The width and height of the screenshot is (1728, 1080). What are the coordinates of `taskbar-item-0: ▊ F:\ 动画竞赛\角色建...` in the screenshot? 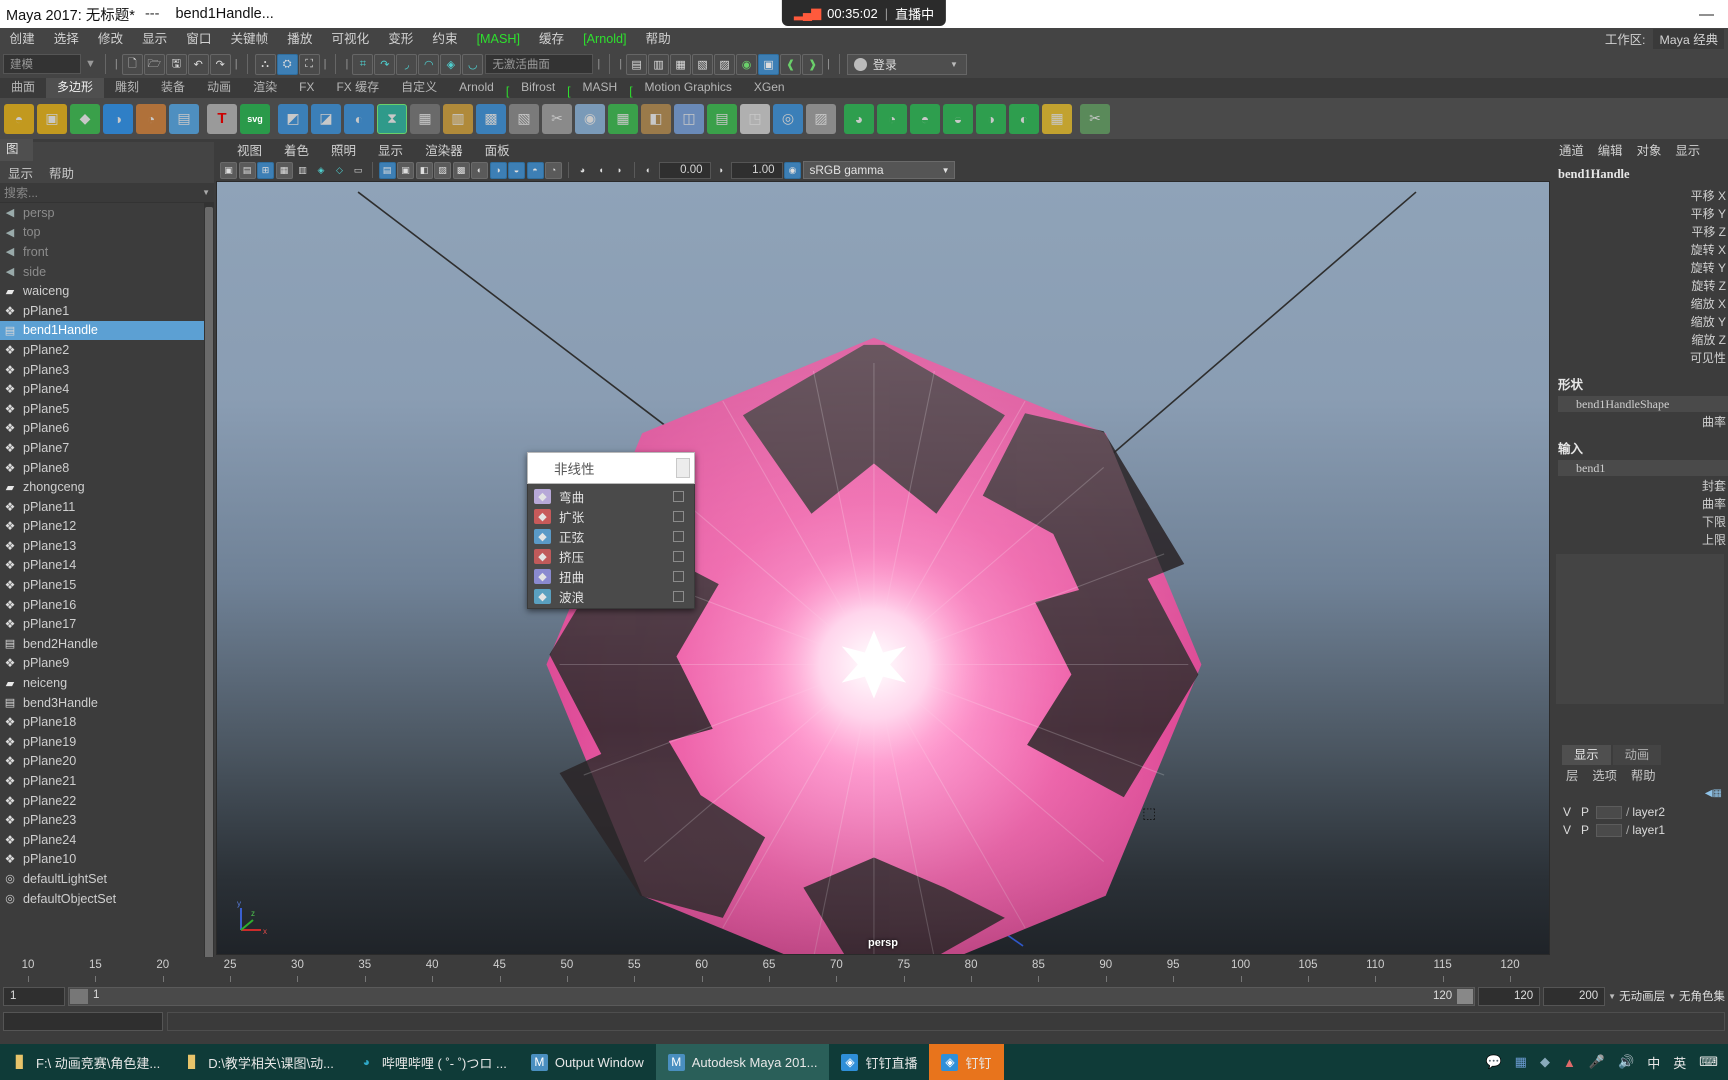 It's located at (86, 1062).